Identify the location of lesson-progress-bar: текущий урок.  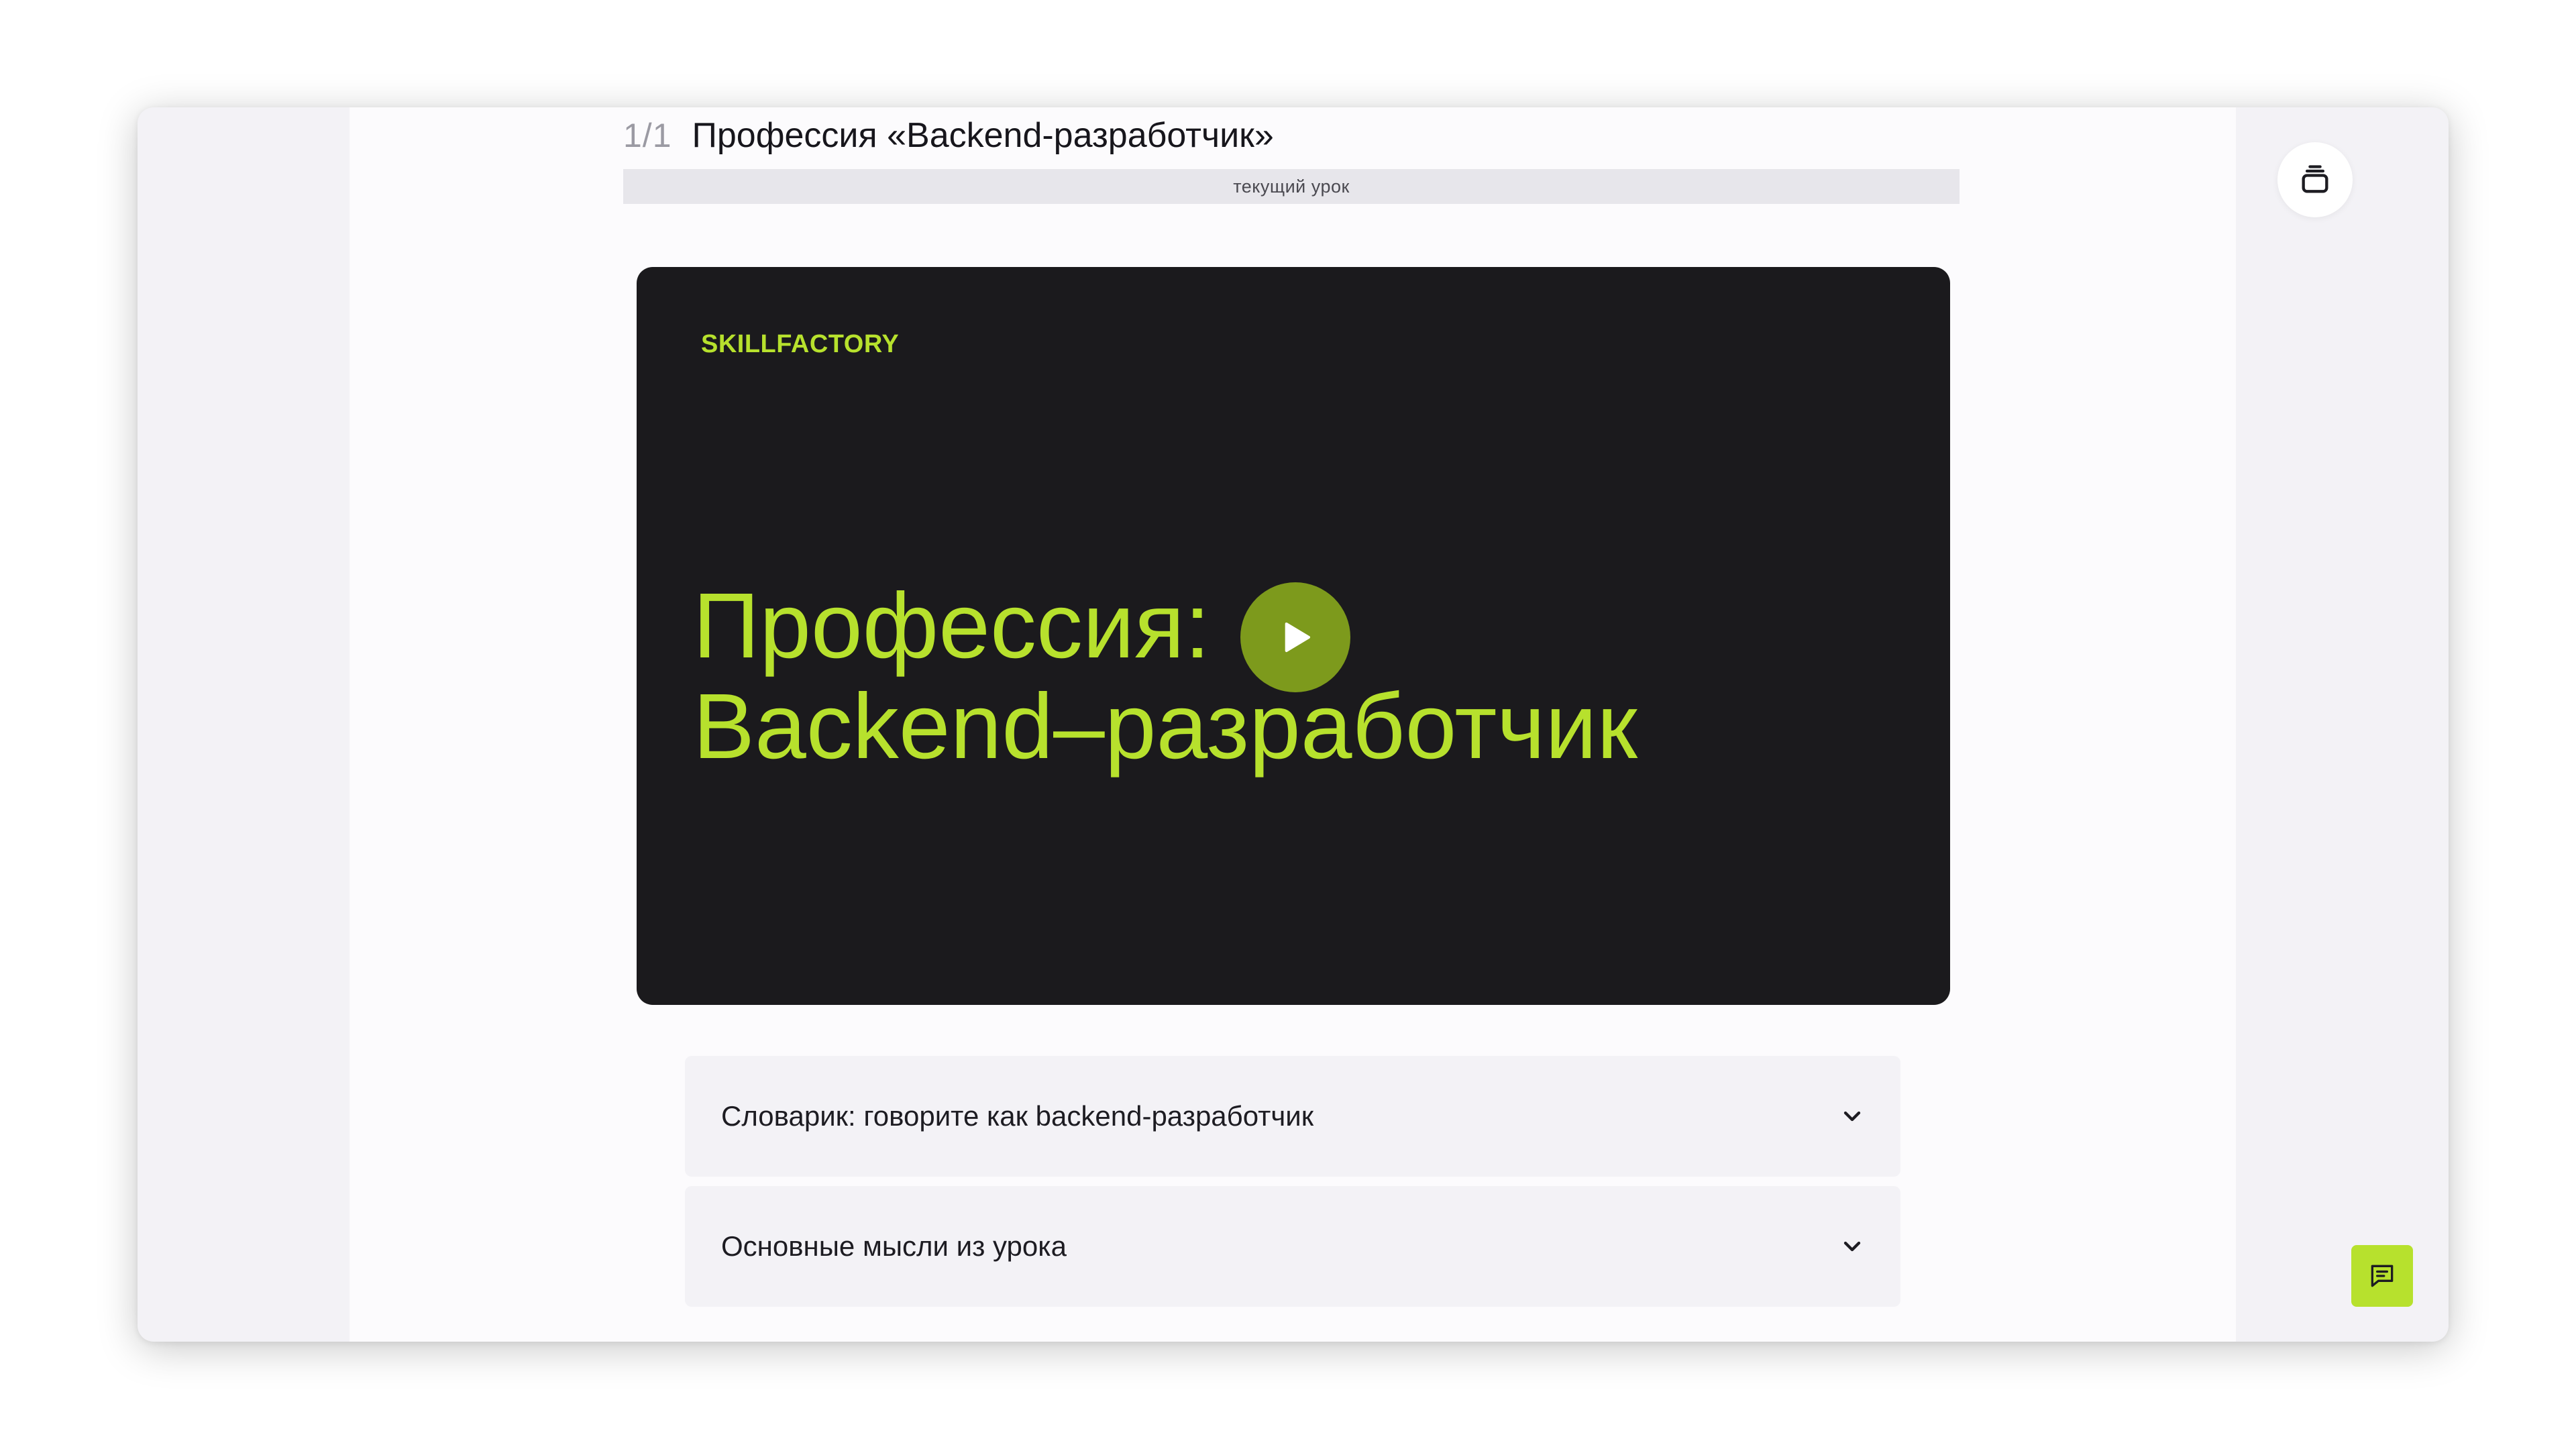
(1291, 186).